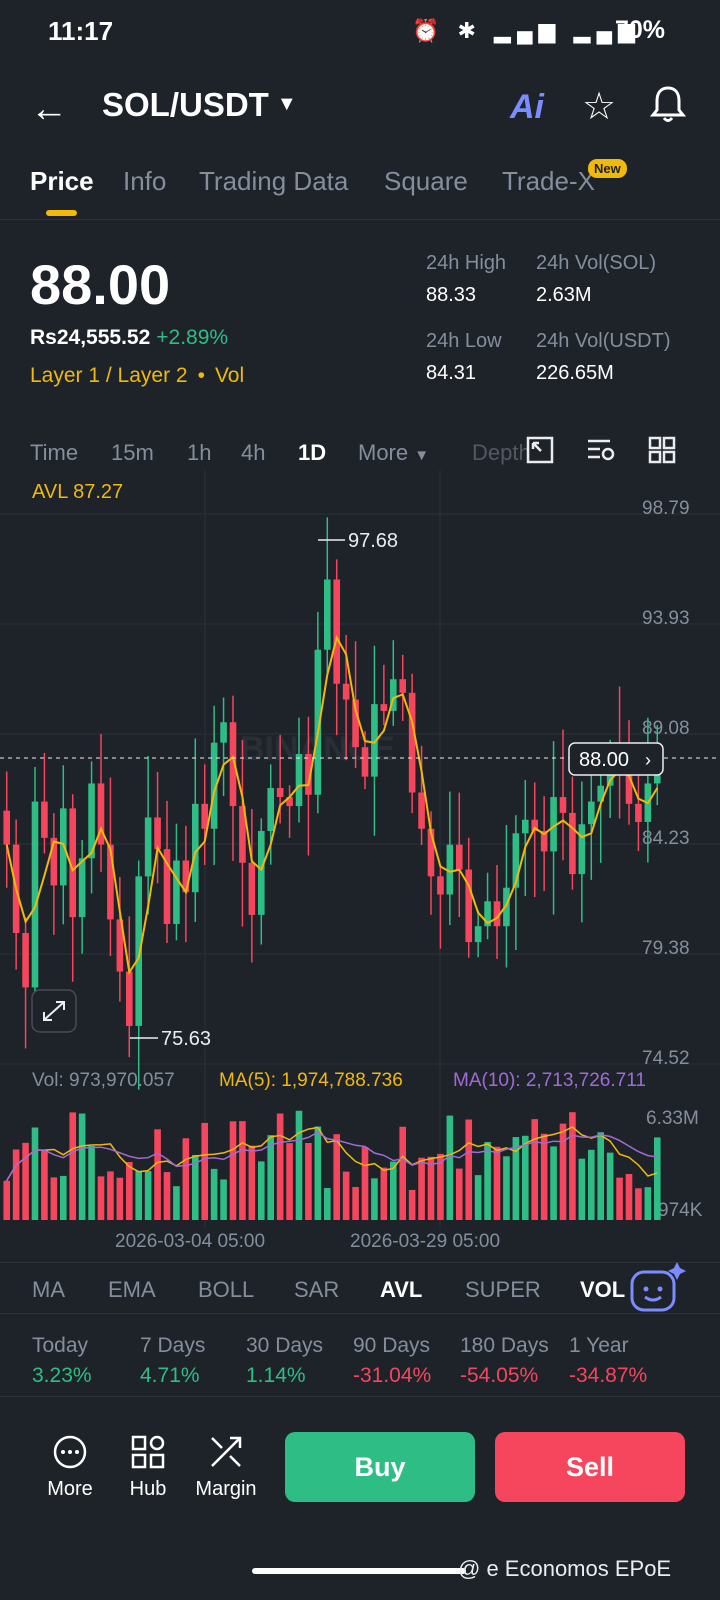 The width and height of the screenshot is (720, 1600). I want to click on expand-chart-button, so click(54, 1011).